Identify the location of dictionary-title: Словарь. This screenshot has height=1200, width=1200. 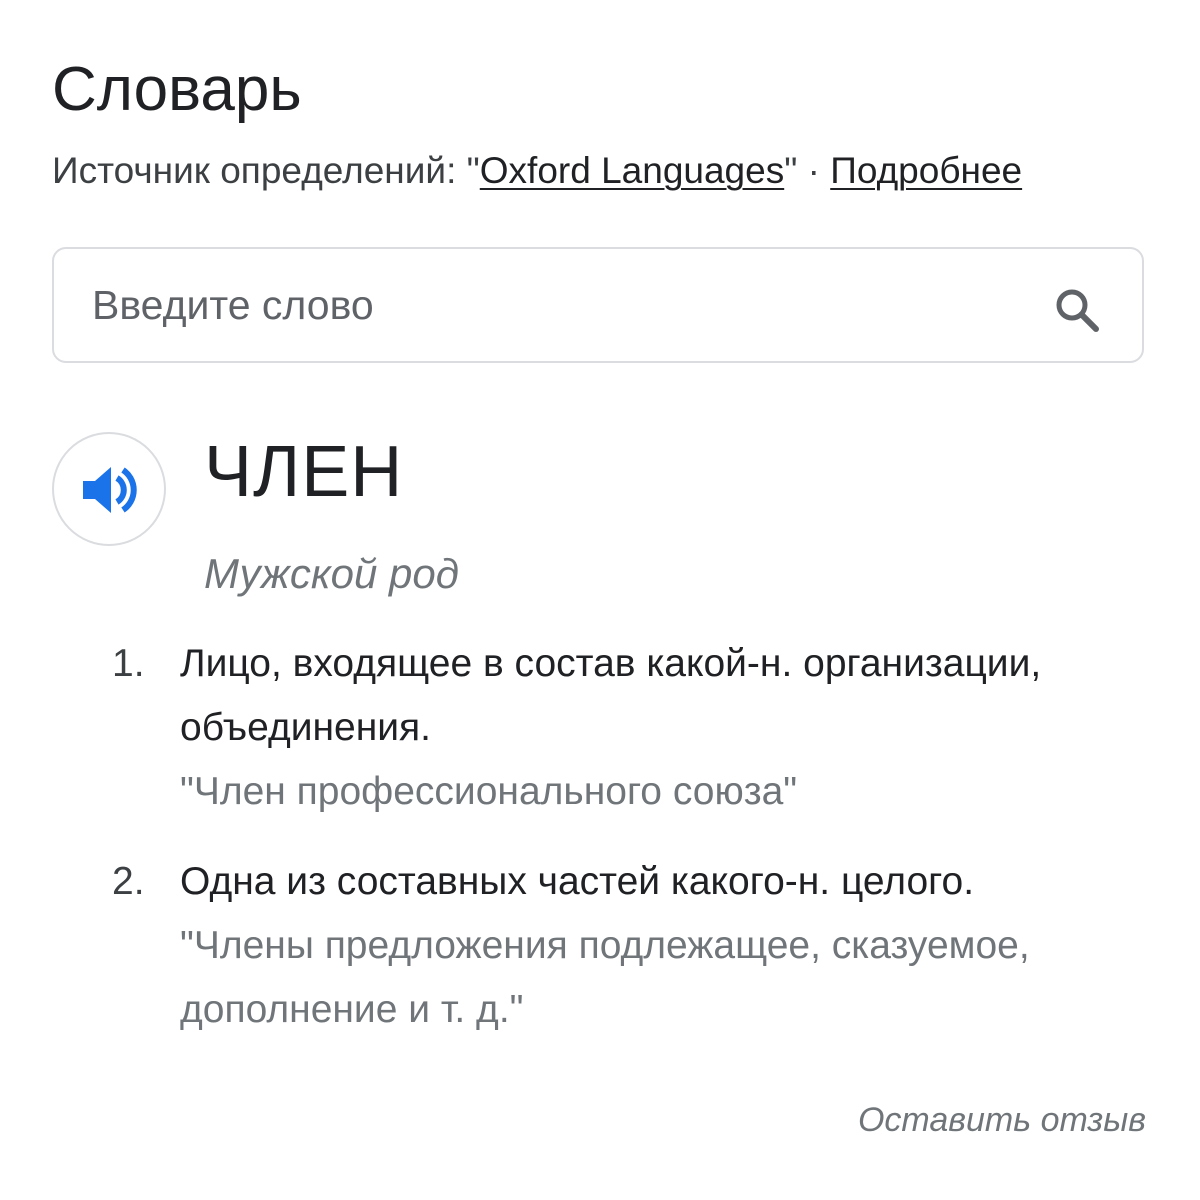
(177, 89).